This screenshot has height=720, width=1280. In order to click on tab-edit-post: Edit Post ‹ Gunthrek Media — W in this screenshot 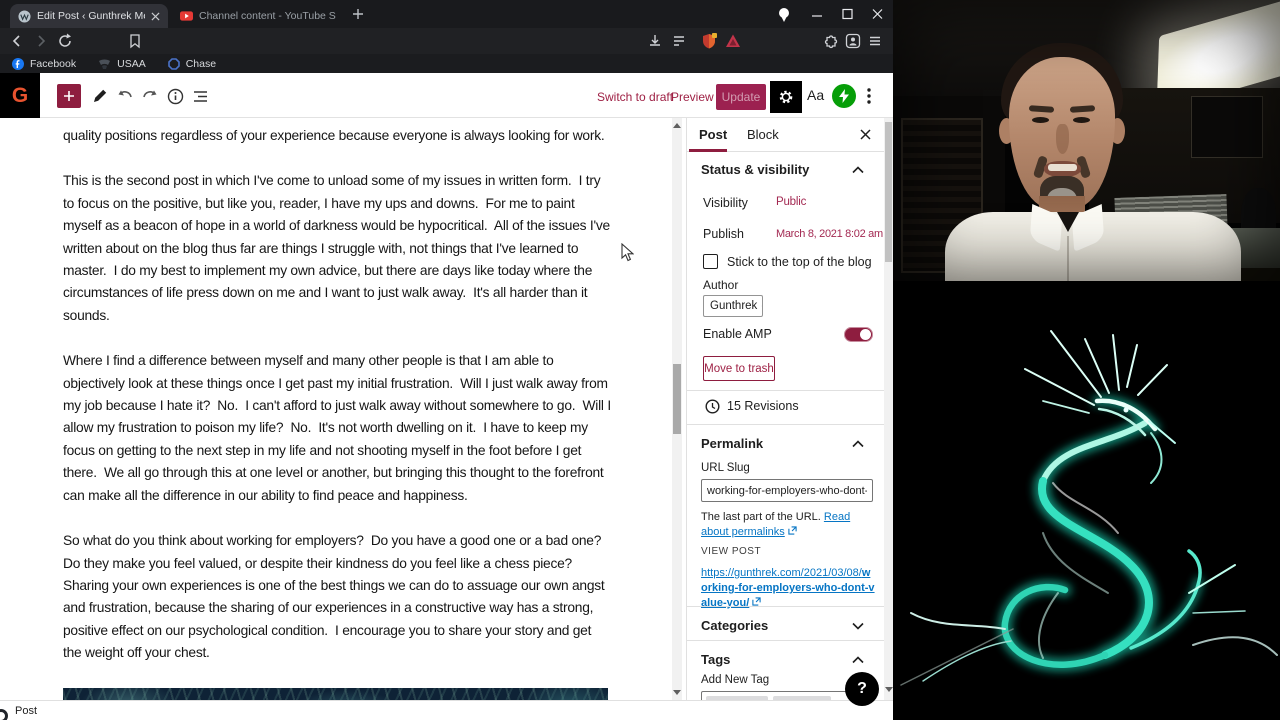, I will do `click(89, 16)`.